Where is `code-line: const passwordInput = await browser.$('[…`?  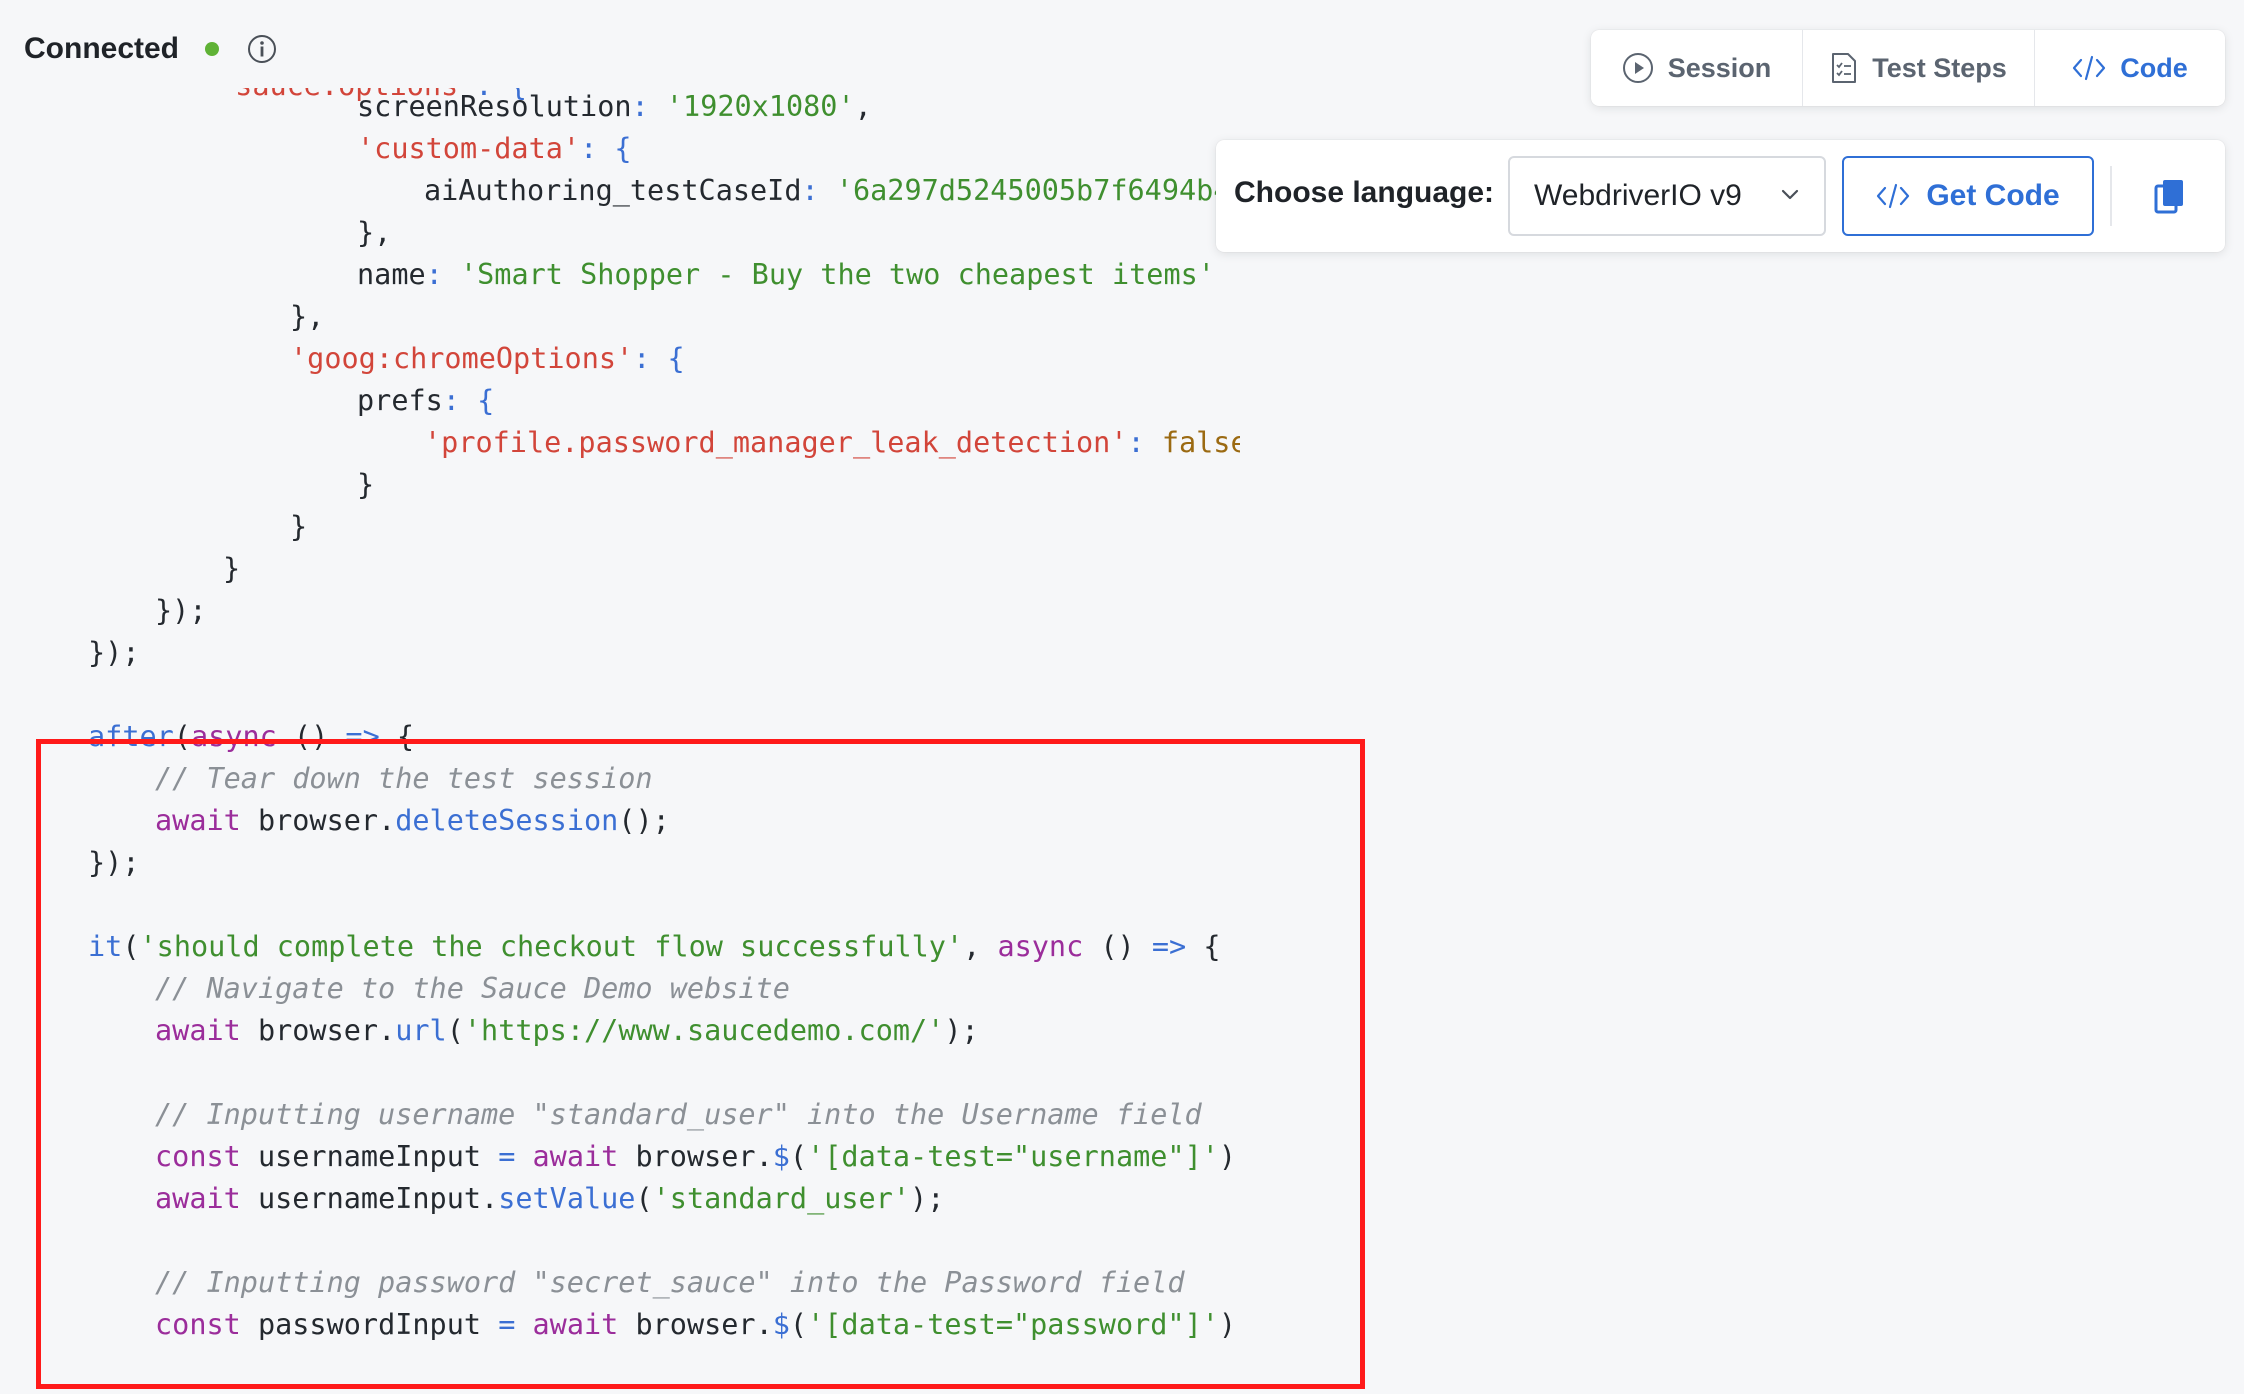 code-line: const passwordInput = await browser.$('[… is located at coordinates (697, 1324).